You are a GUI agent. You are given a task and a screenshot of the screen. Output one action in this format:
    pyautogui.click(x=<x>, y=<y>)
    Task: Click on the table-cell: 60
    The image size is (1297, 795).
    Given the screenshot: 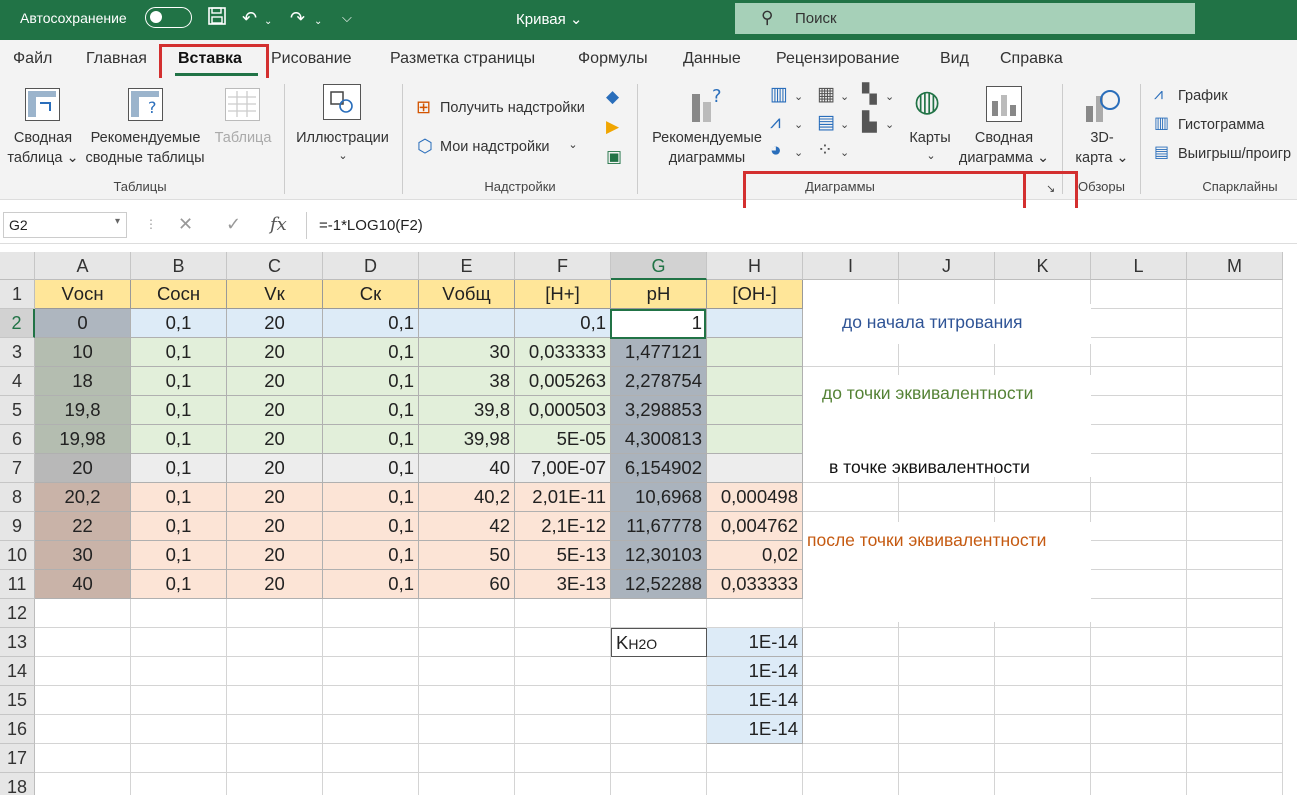 What is the action you would take?
    pyautogui.click(x=467, y=584)
    